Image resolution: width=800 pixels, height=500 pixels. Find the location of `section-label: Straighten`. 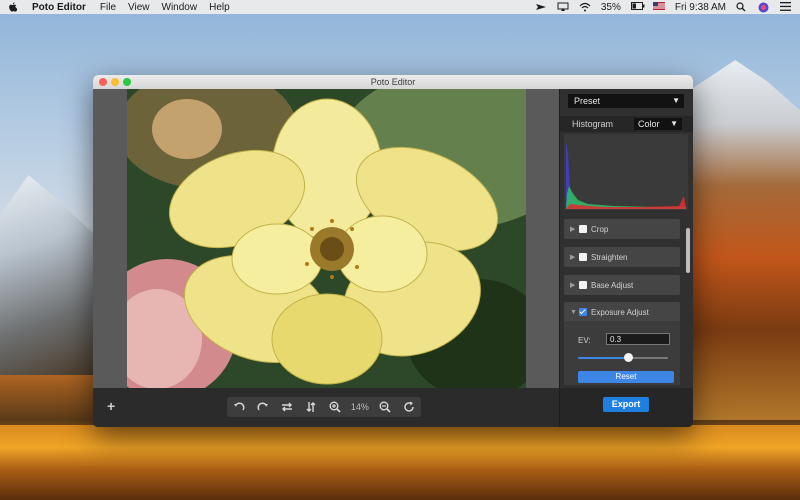

section-label: Straighten is located at coordinates (609, 257).